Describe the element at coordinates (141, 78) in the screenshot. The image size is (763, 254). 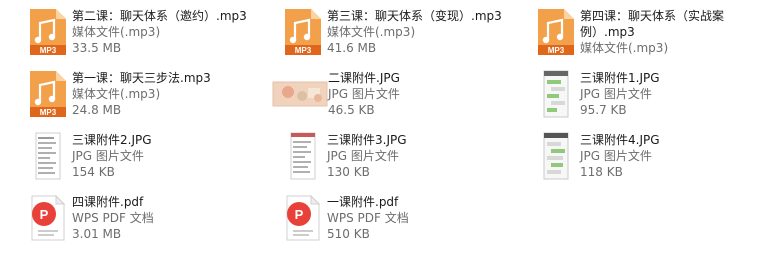
I see `file-name: 第一课：聊天三步法.mp3` at that location.